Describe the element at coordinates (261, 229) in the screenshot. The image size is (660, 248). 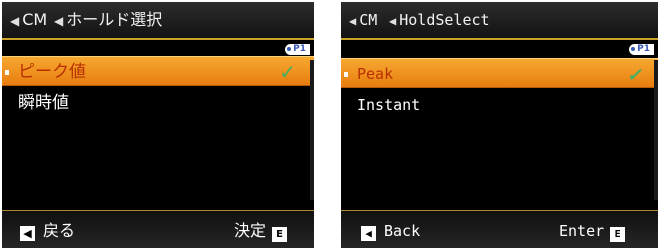
I see `enter-button: 決定 E` at that location.